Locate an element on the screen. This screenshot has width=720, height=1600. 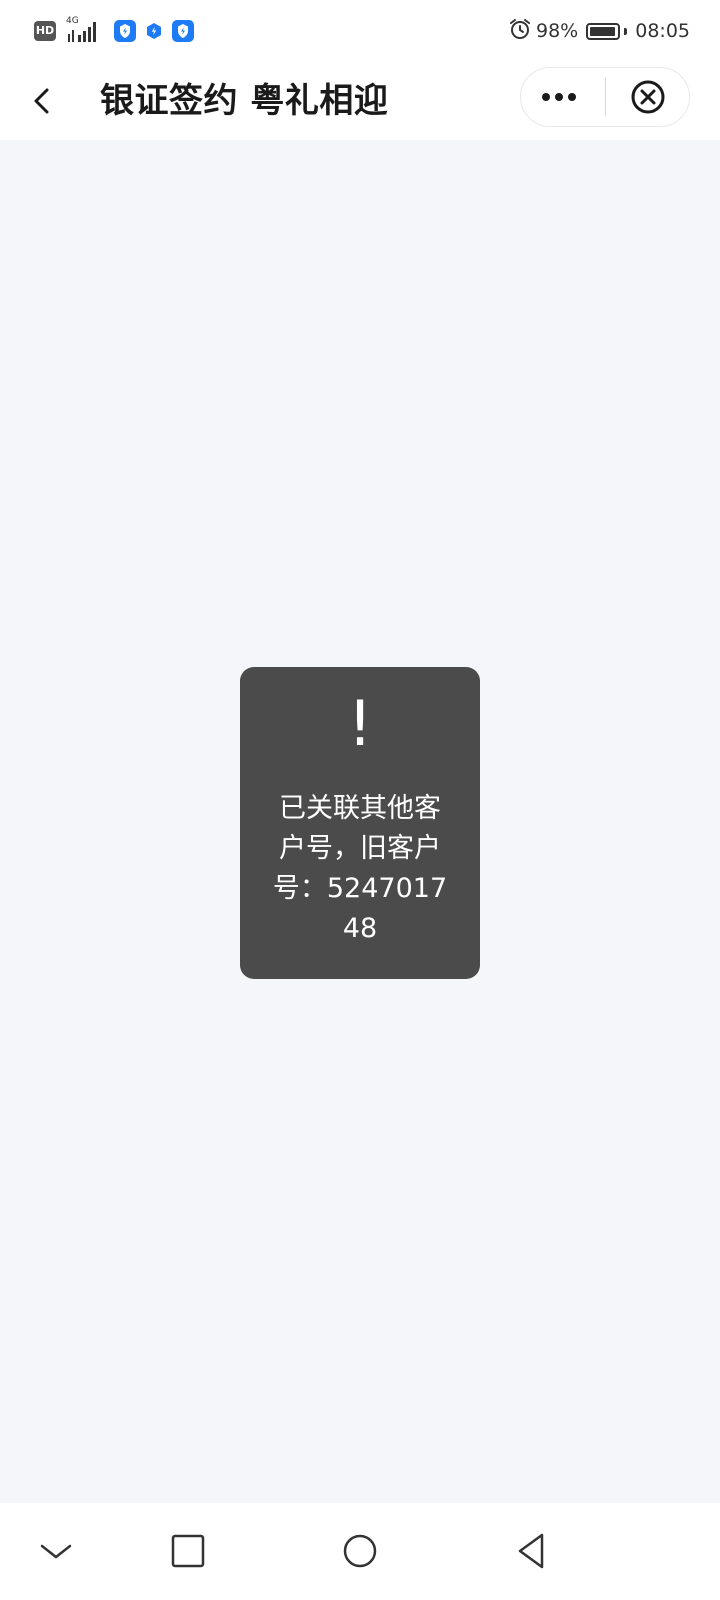
triangle-back-icon is located at coordinates (531, 1551).